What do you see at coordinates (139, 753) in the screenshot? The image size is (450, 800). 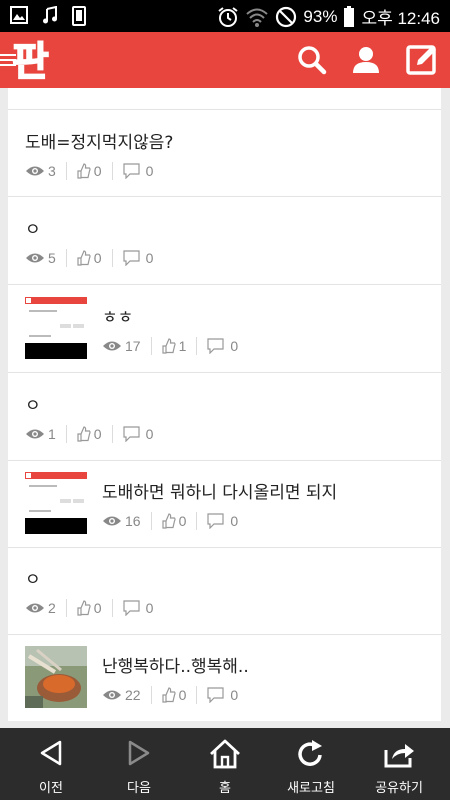 I see `forward-arrow-icon` at bounding box center [139, 753].